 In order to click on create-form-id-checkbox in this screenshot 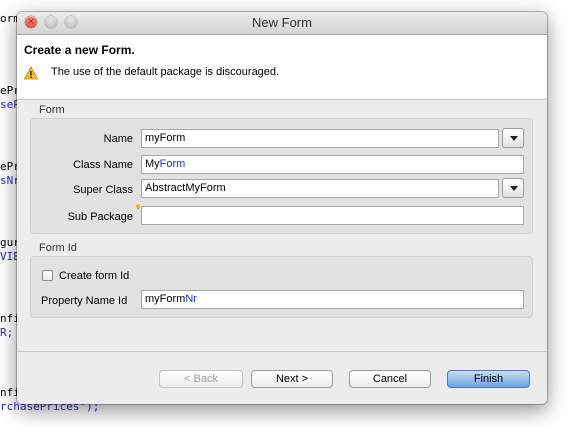, I will do `click(47, 275)`.